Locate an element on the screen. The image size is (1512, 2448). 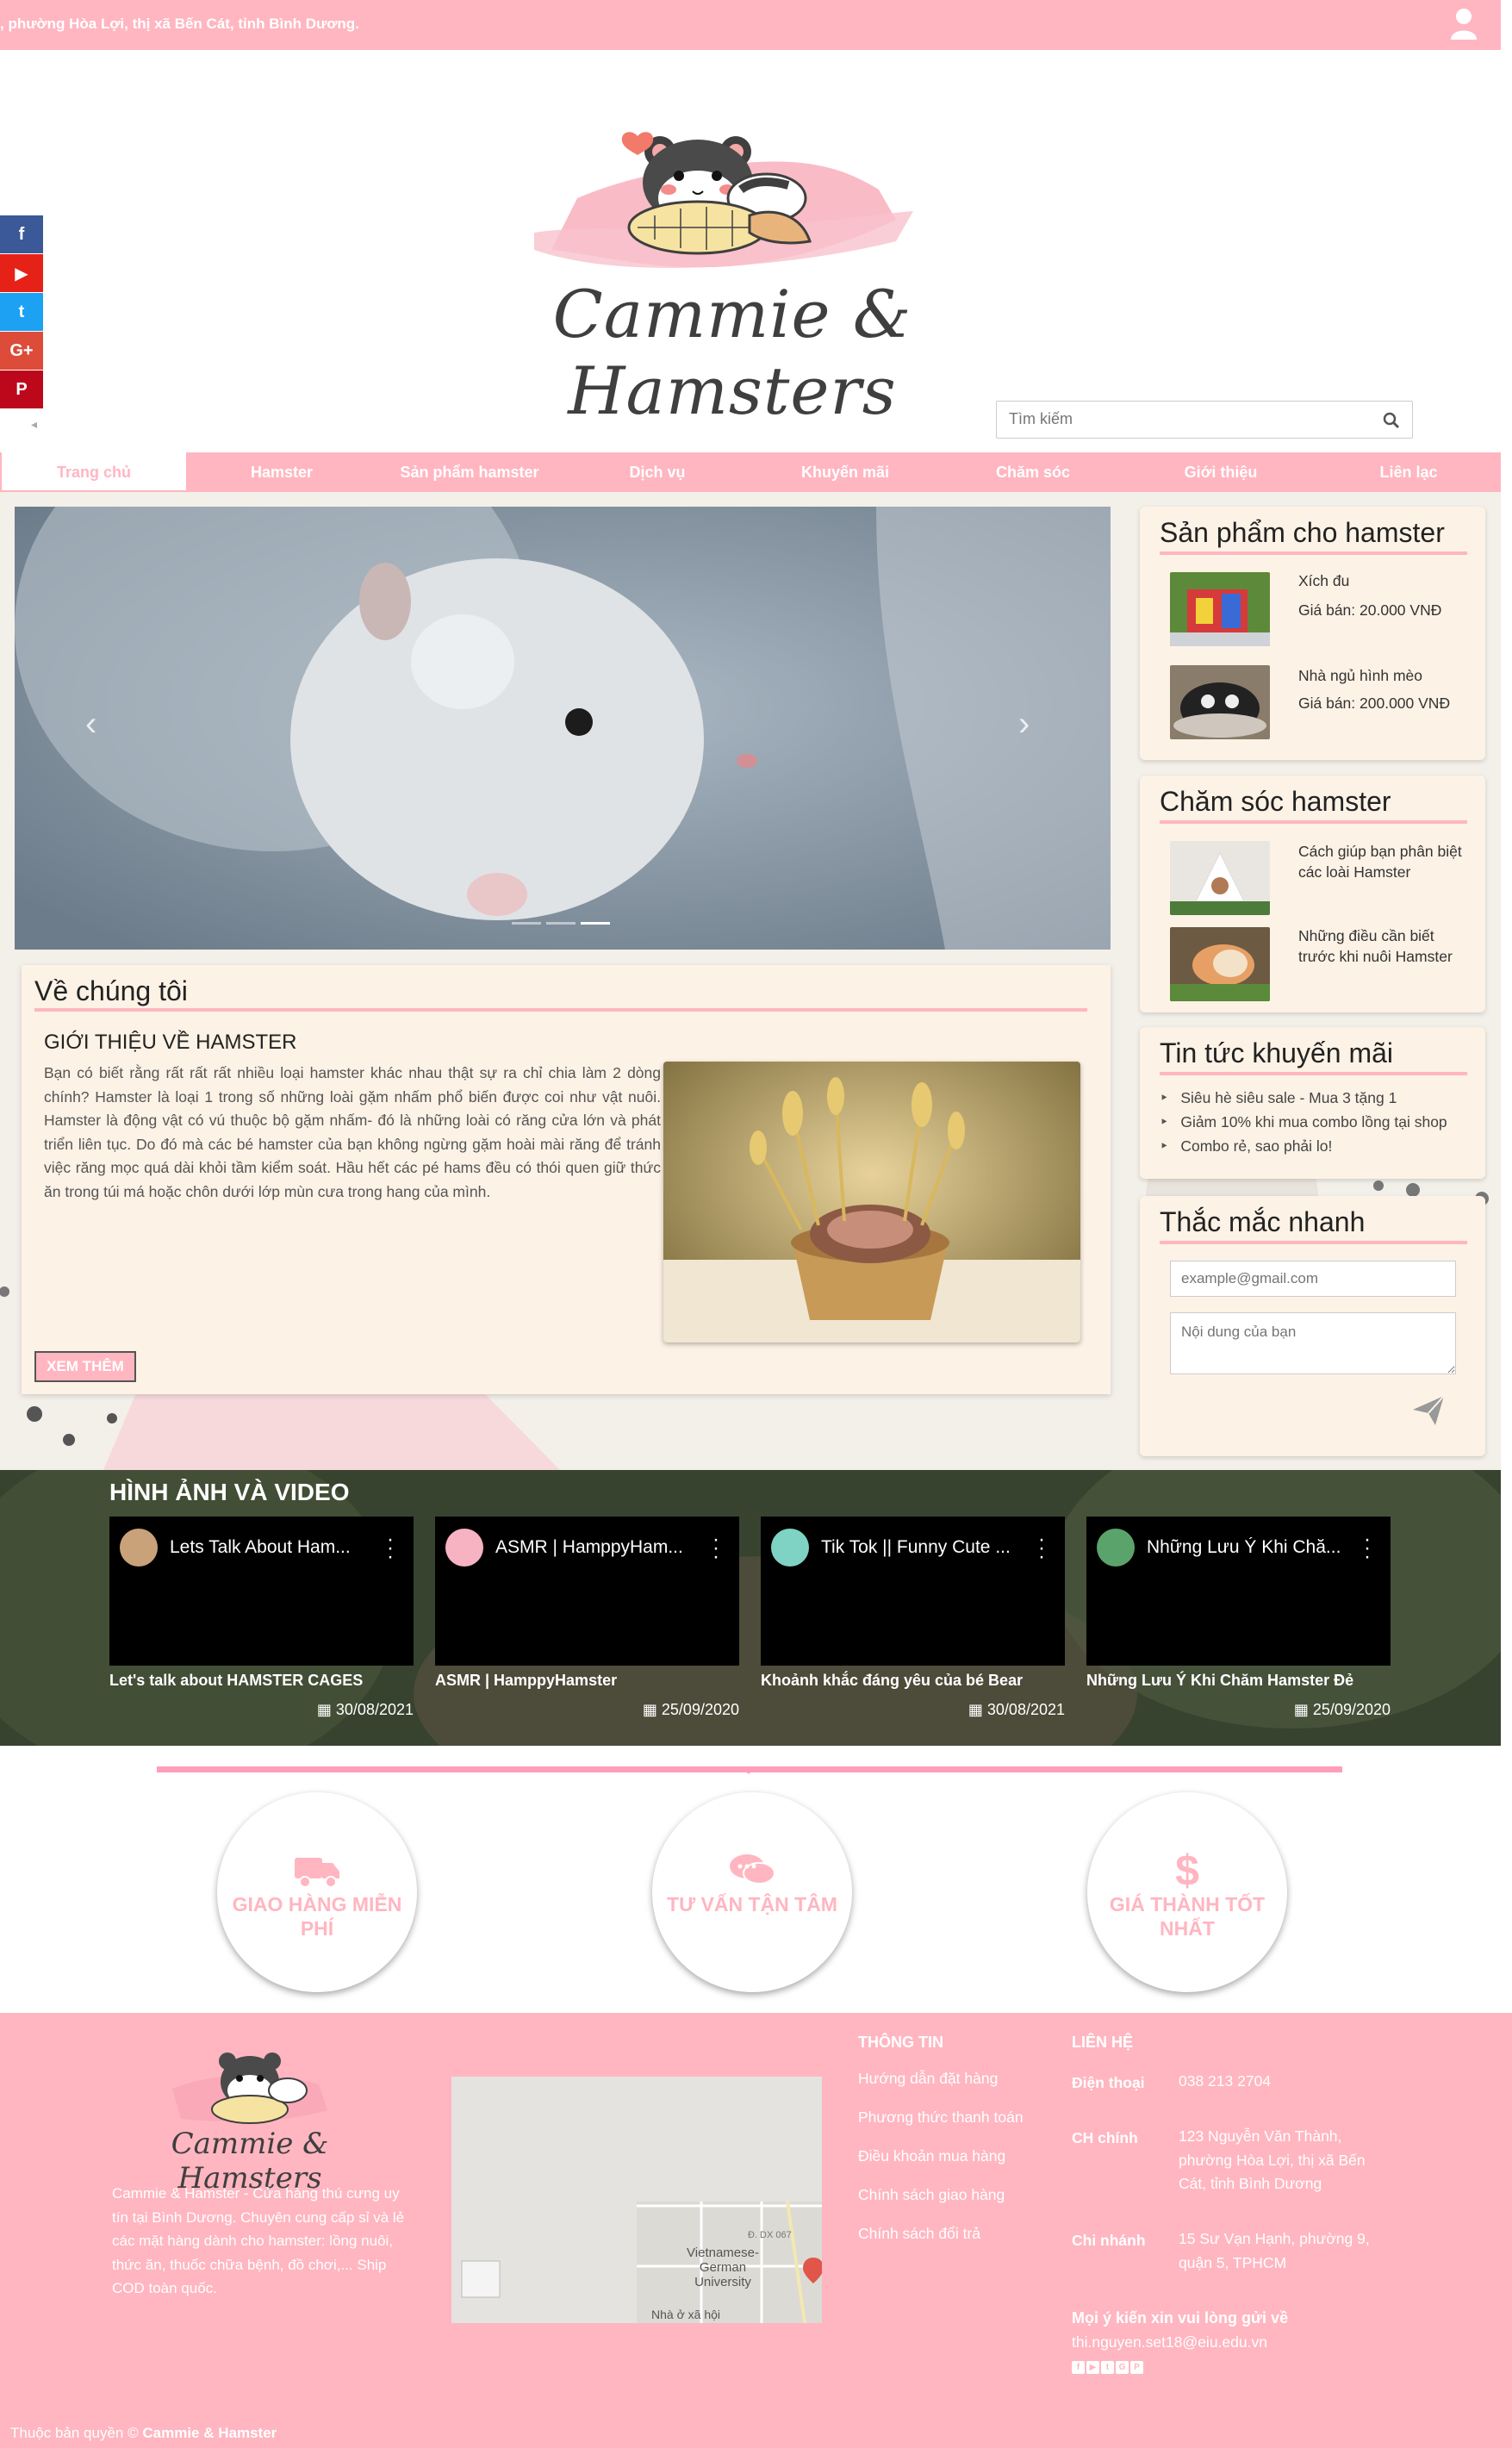
nav-item-7: Liên lạc is located at coordinates (1409, 472).